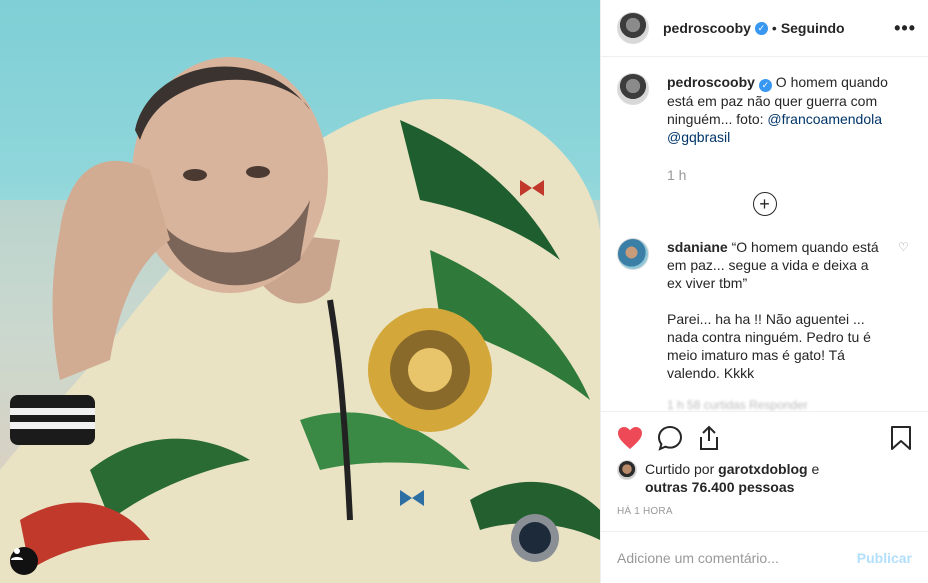 The width and height of the screenshot is (928, 583). Describe the element at coordinates (737, 557) in the screenshot. I see `add-comment-input` at that location.